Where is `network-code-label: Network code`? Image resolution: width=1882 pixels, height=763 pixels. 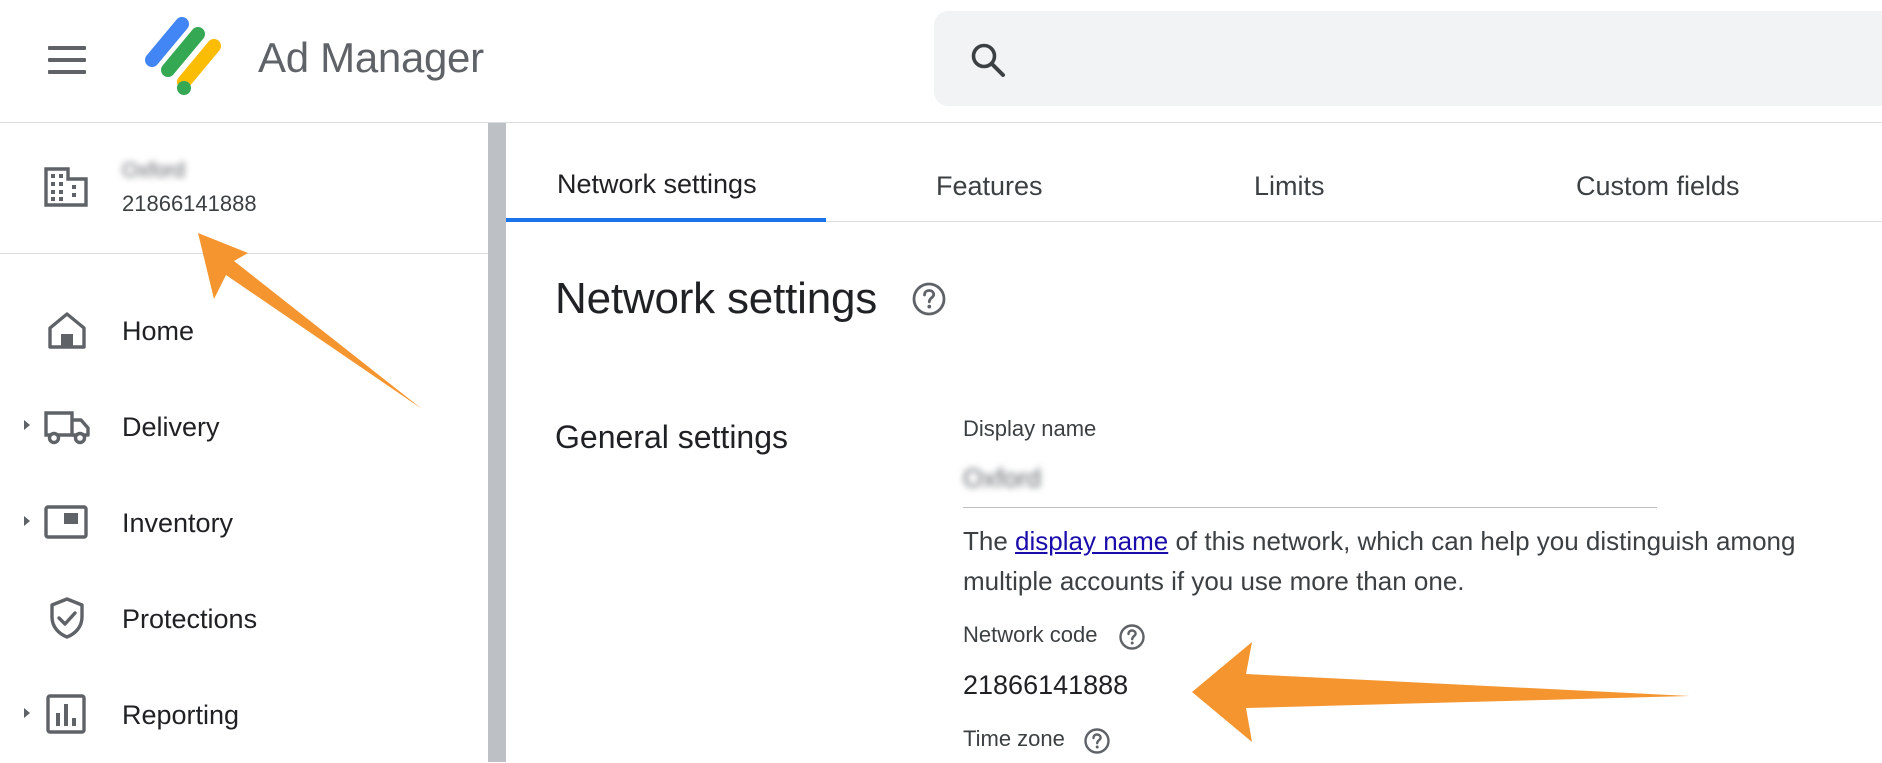
network-code-label: Network code is located at coordinates (1030, 634).